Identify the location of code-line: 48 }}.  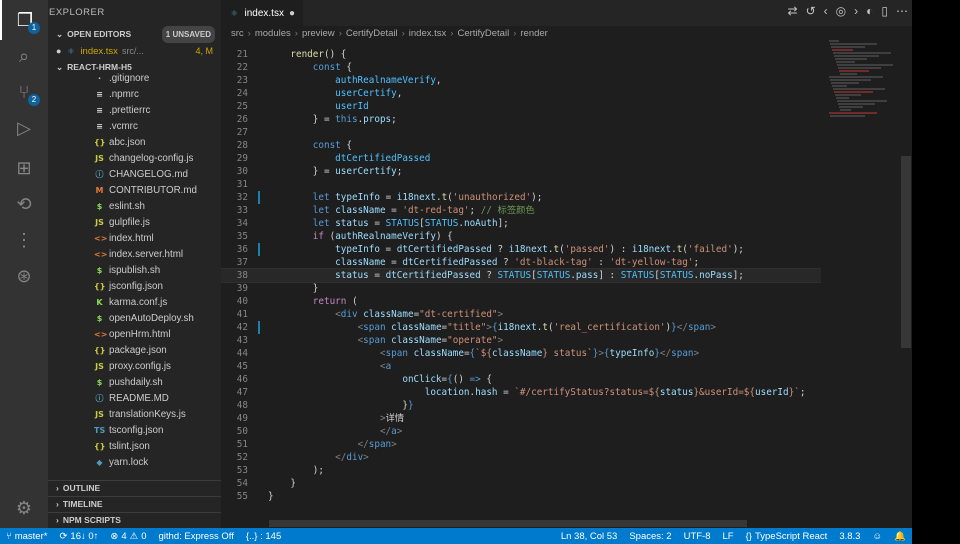
(521, 405).